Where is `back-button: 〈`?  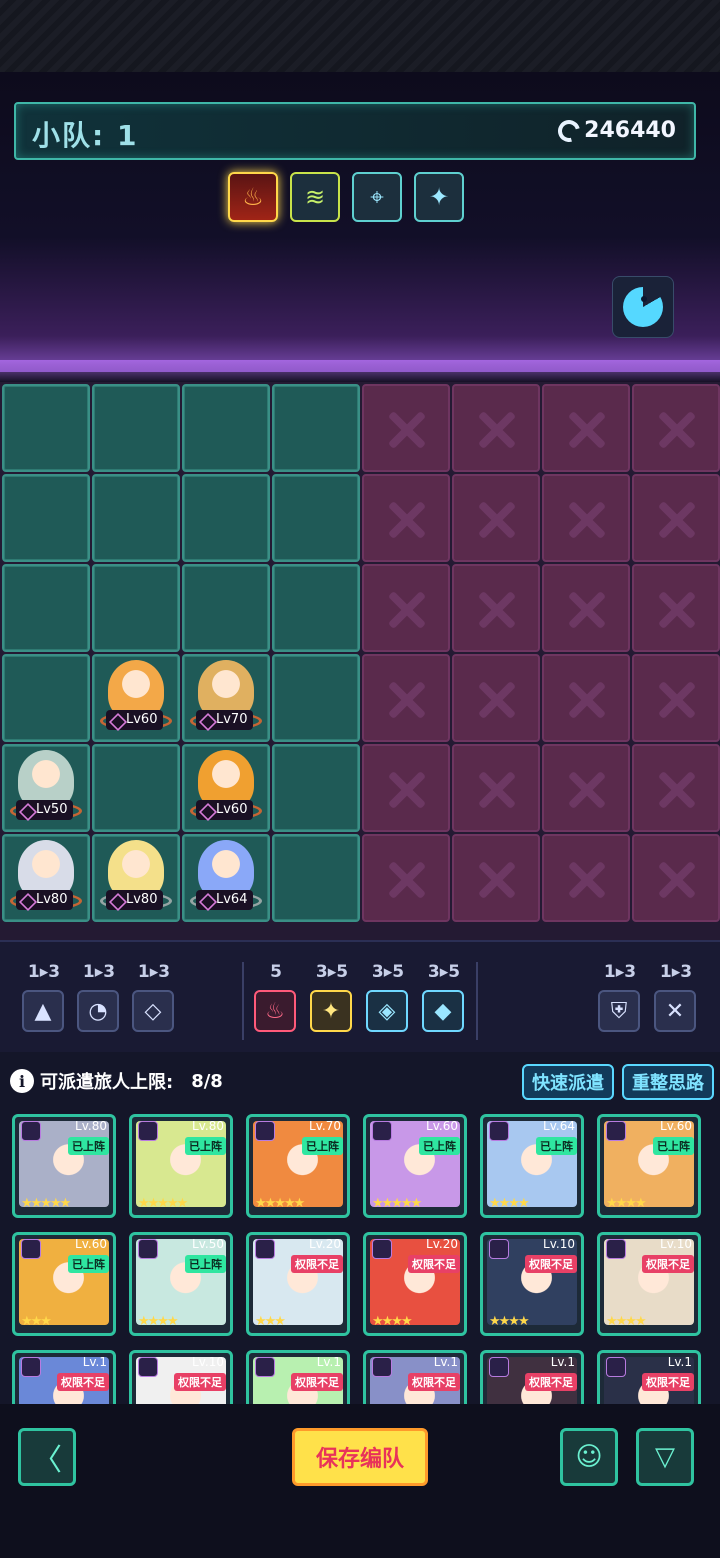
back-button: 〈 is located at coordinates (47, 1457).